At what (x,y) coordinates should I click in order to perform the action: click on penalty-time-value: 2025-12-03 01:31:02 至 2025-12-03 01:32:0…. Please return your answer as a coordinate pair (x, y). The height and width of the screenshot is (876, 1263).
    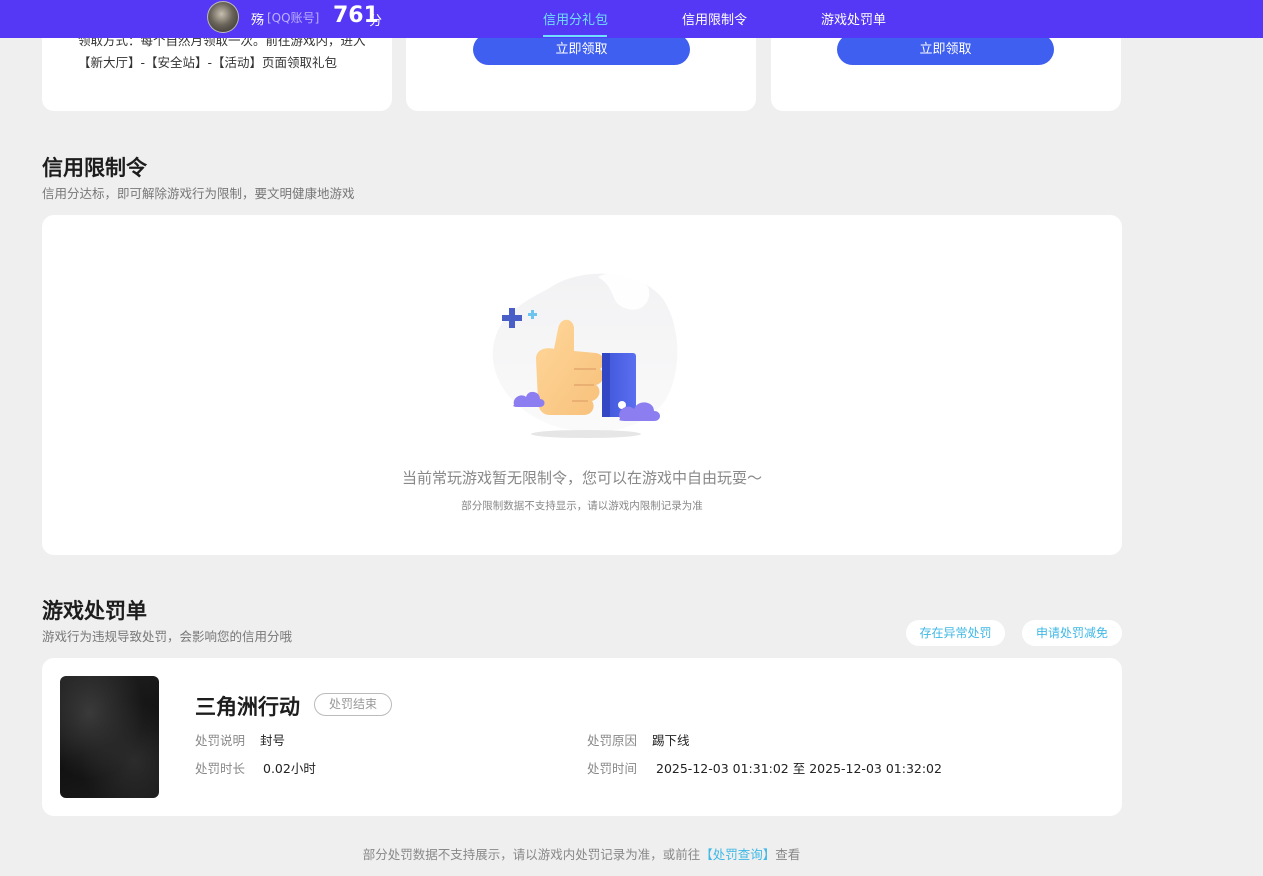
    Looking at the image, I should click on (799, 768).